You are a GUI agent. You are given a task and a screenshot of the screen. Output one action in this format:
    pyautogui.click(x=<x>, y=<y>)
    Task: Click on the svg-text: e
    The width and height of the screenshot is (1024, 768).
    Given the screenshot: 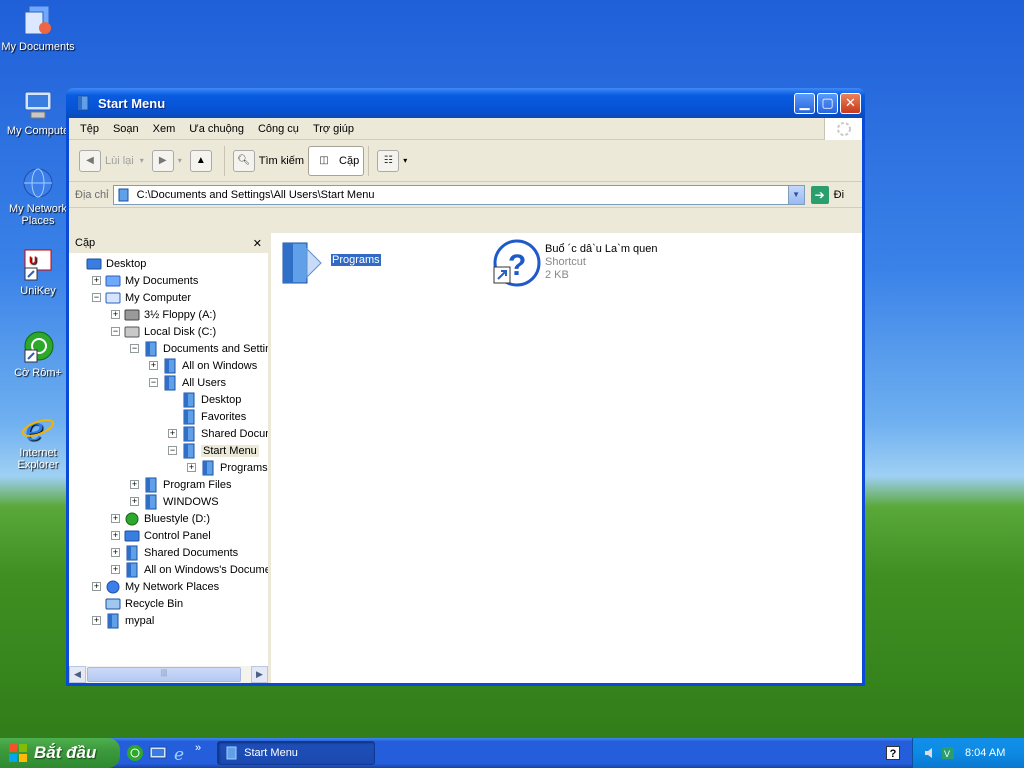 What is the action you would take?
    pyautogui.click(x=179, y=753)
    